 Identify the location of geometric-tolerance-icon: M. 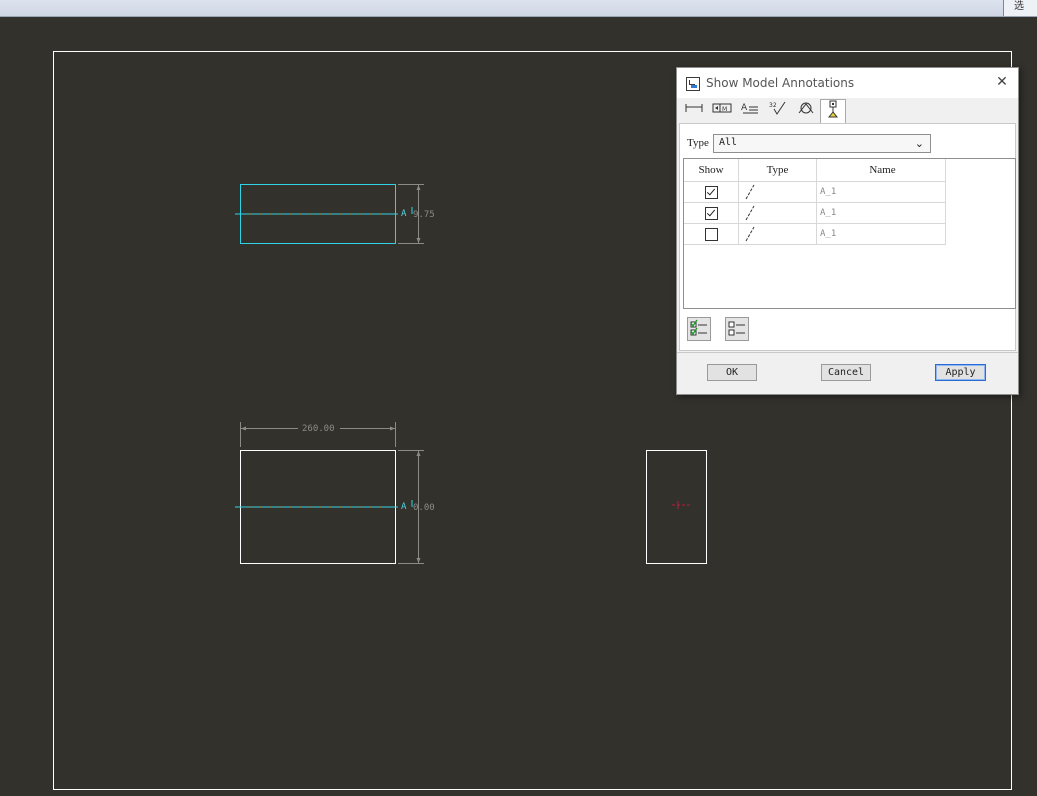
(722, 112).